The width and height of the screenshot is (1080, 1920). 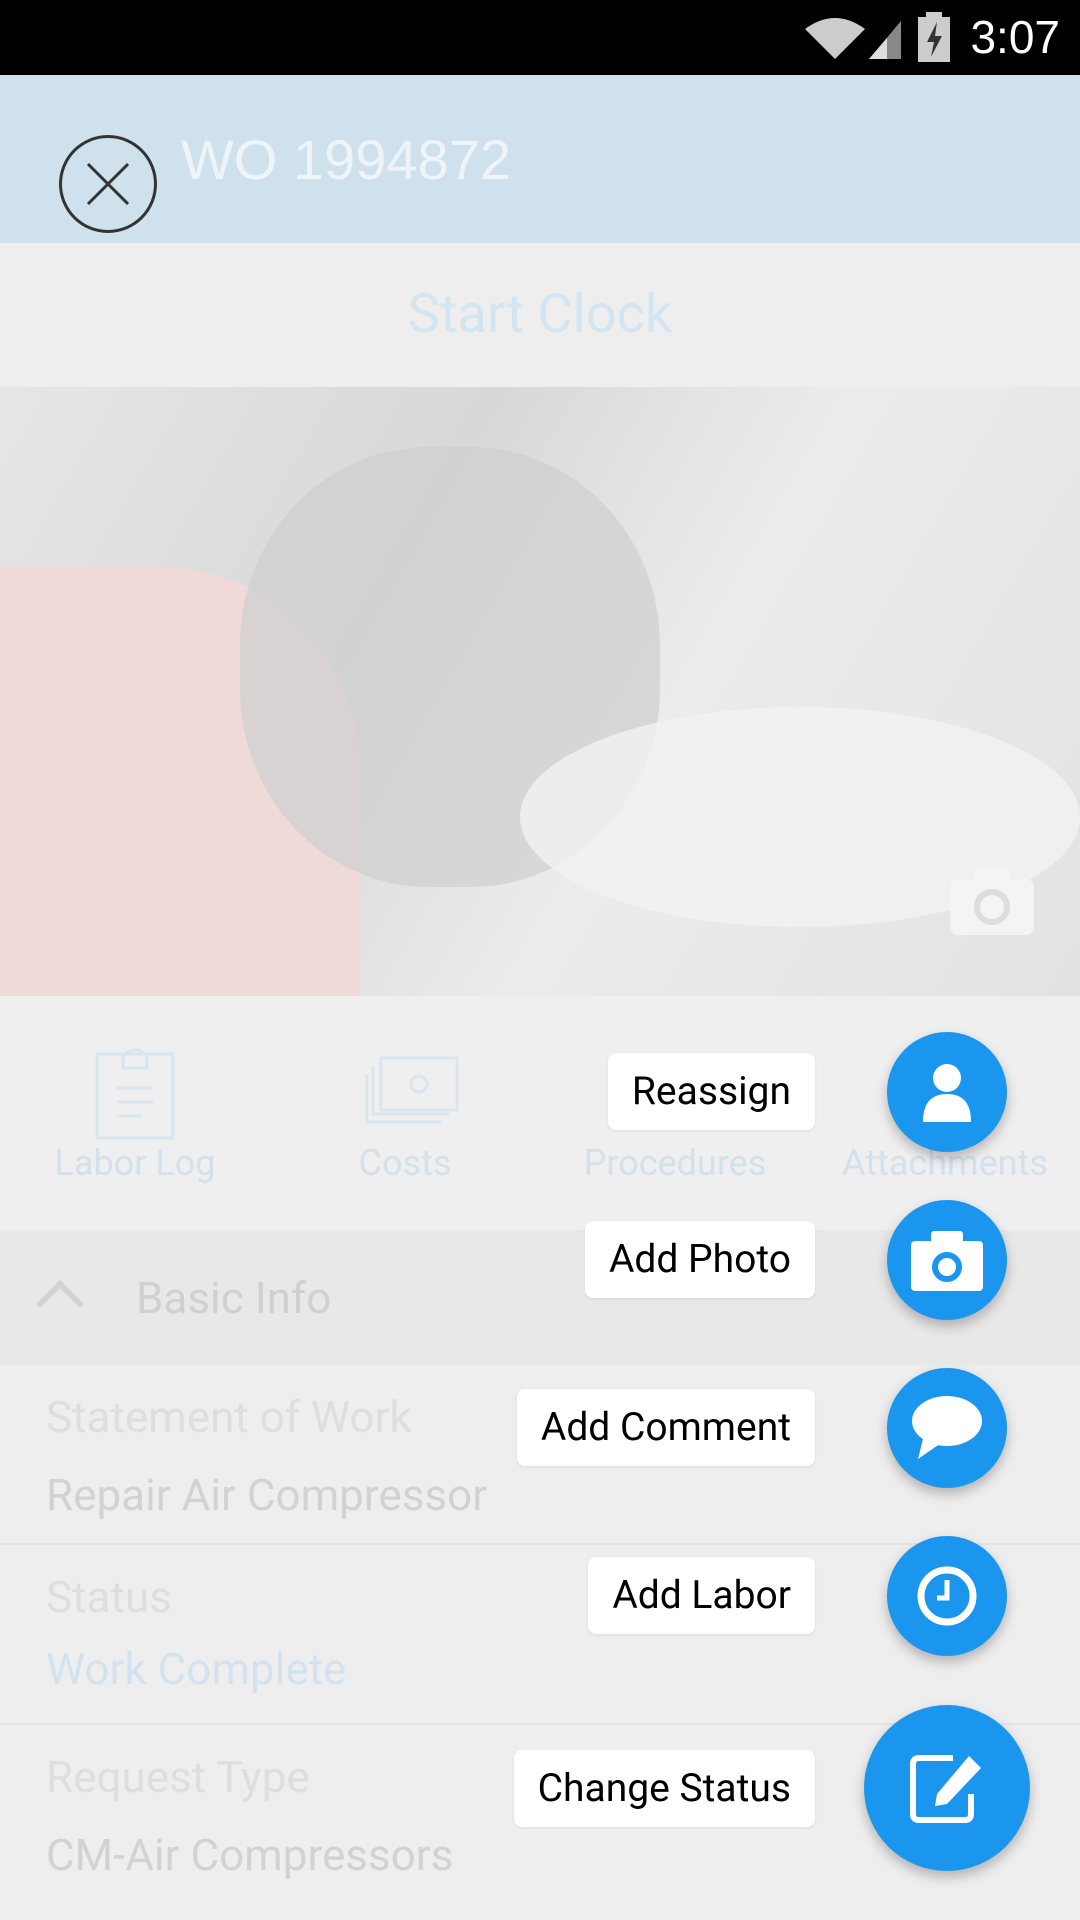 What do you see at coordinates (234, 1298) in the screenshot?
I see `section-title: Basic Info` at bounding box center [234, 1298].